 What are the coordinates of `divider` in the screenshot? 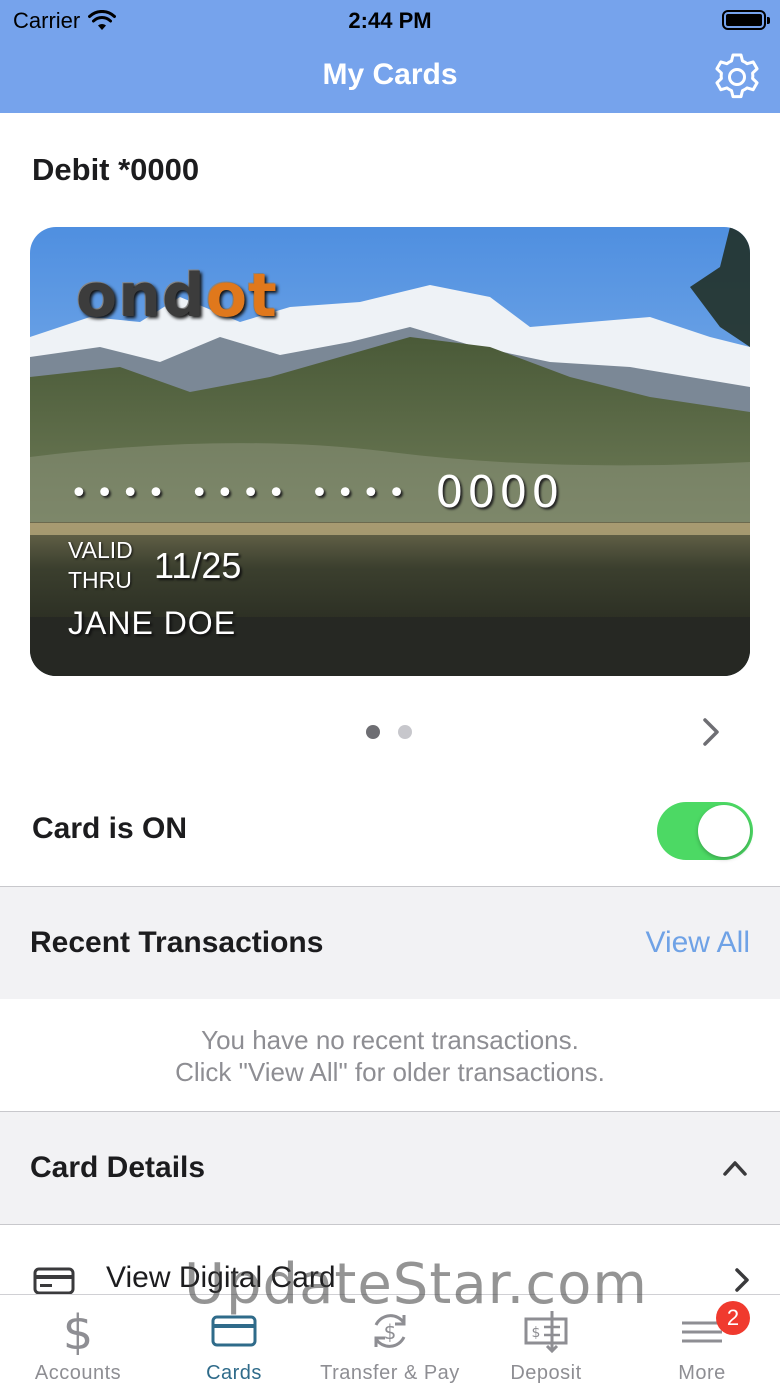 It's located at (390, 1224).